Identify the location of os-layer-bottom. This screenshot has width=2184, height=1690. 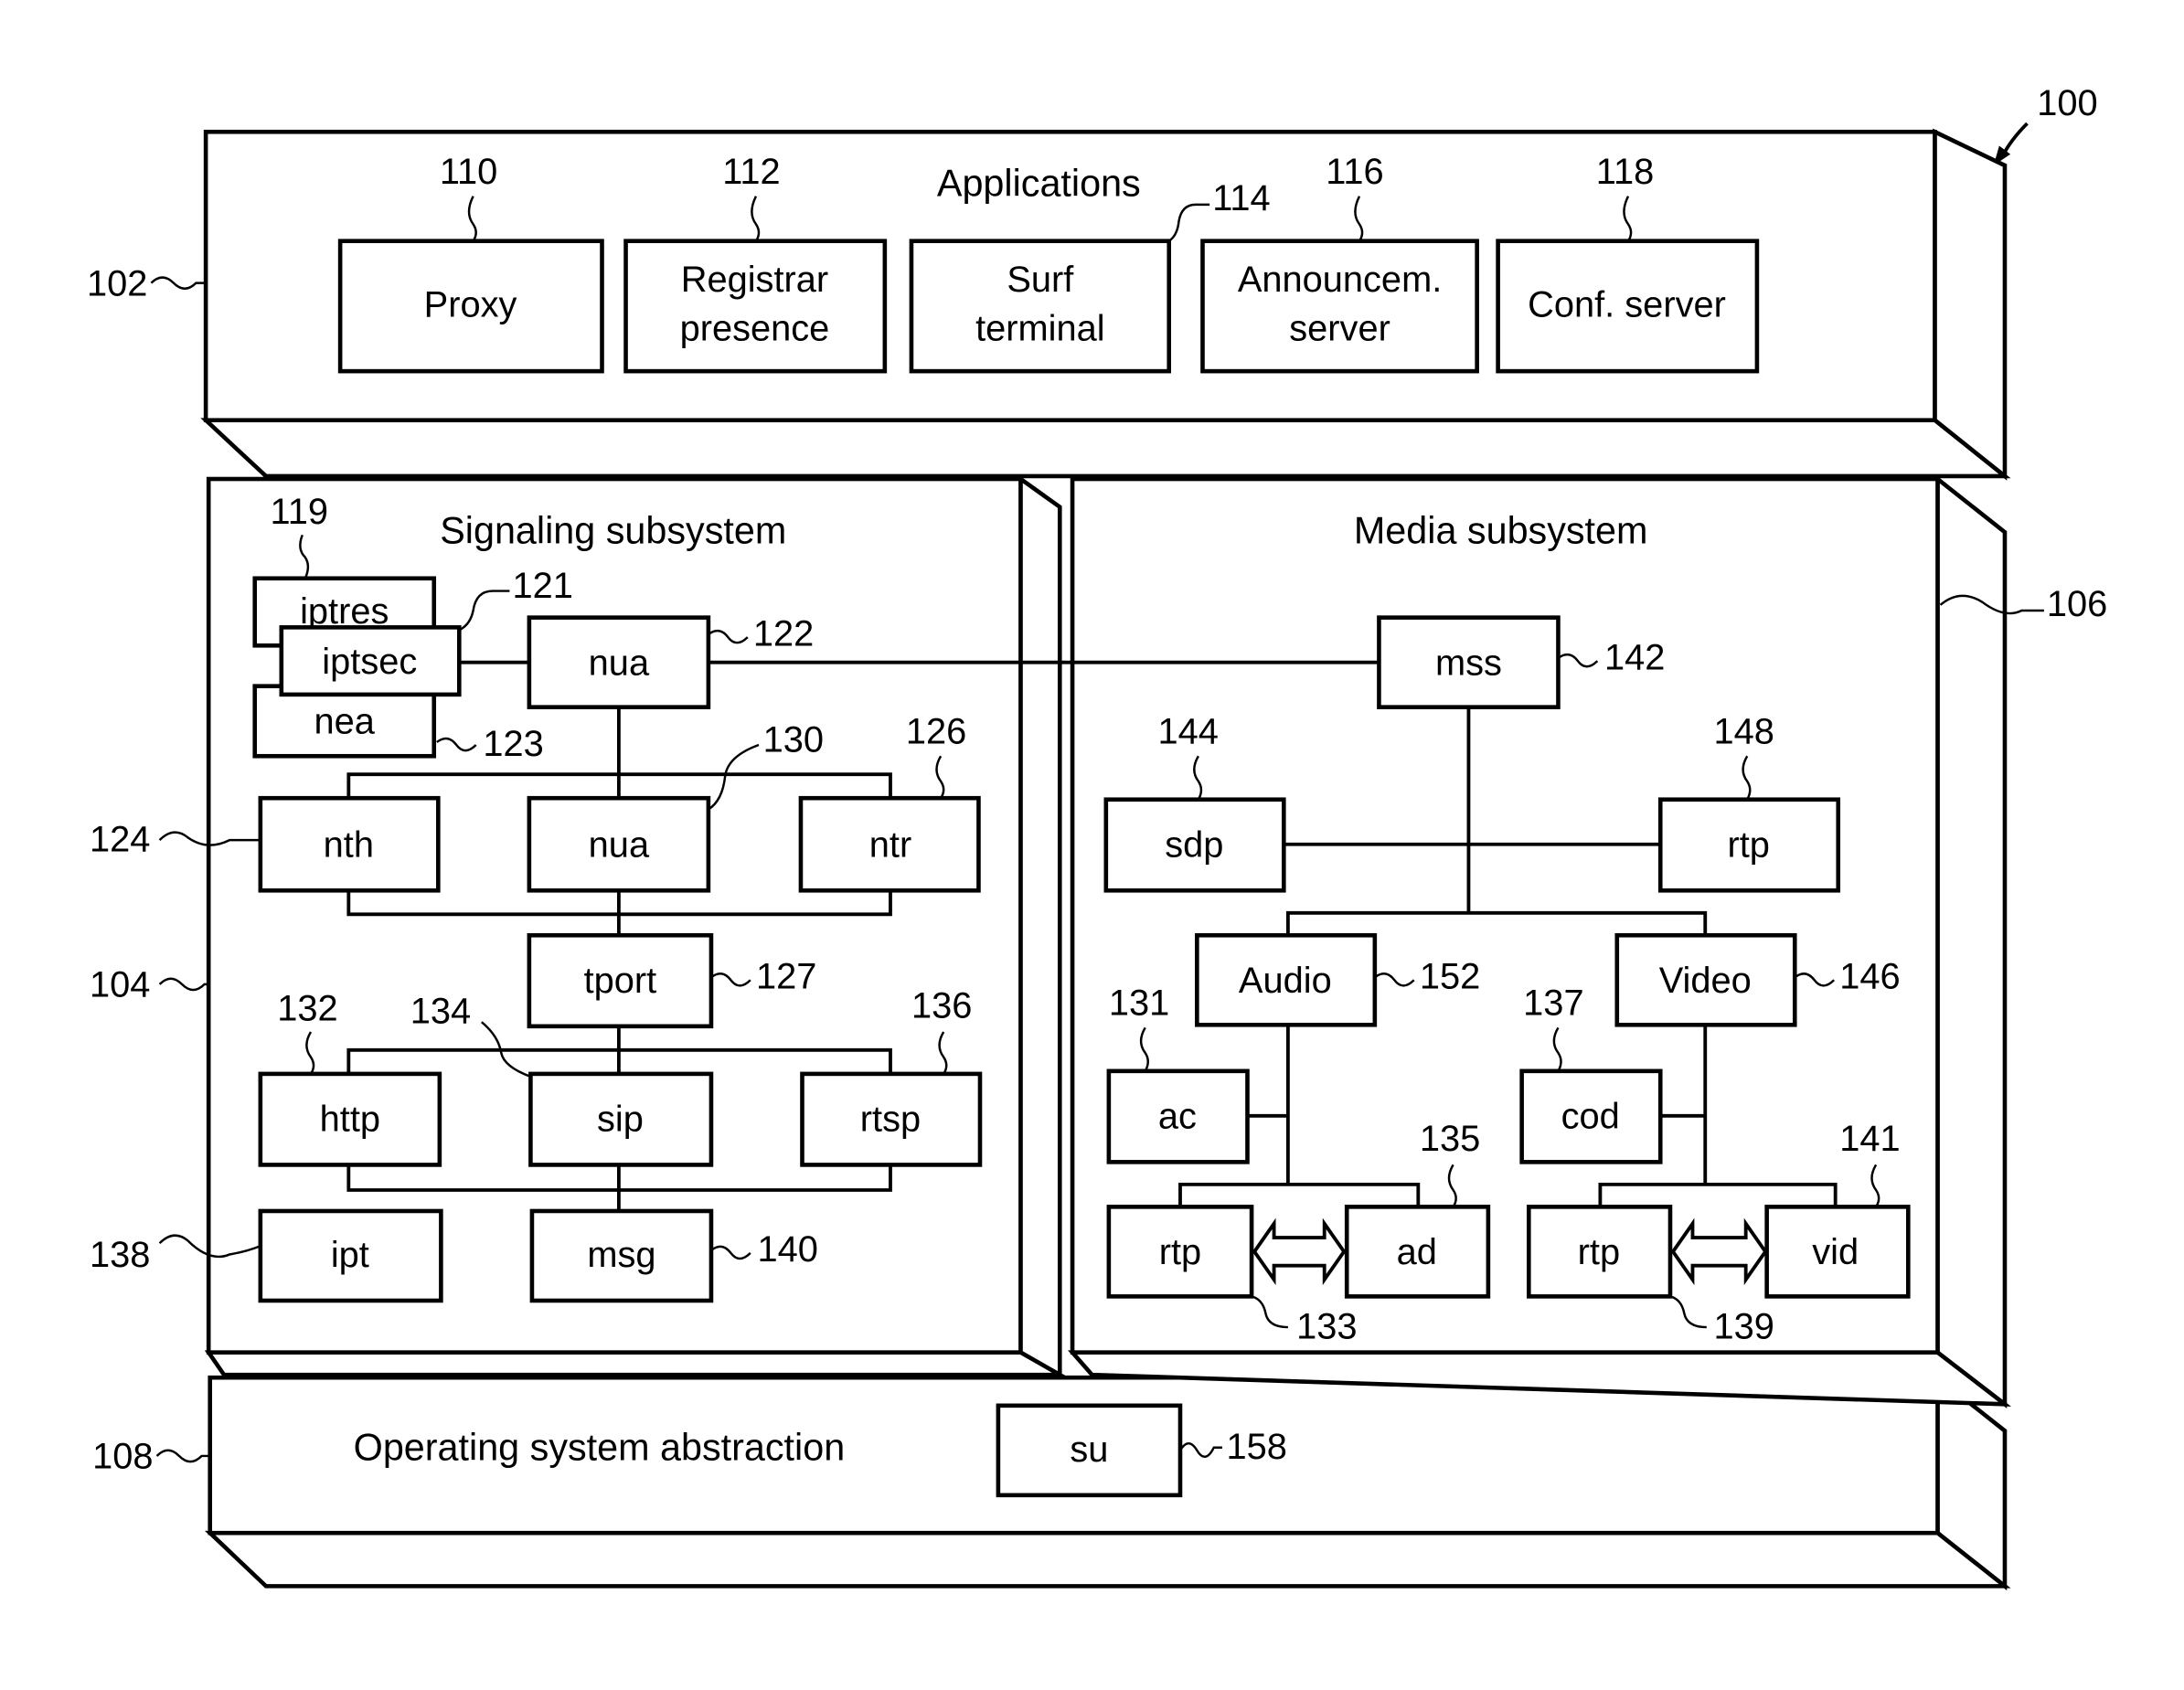
(1108, 1560).